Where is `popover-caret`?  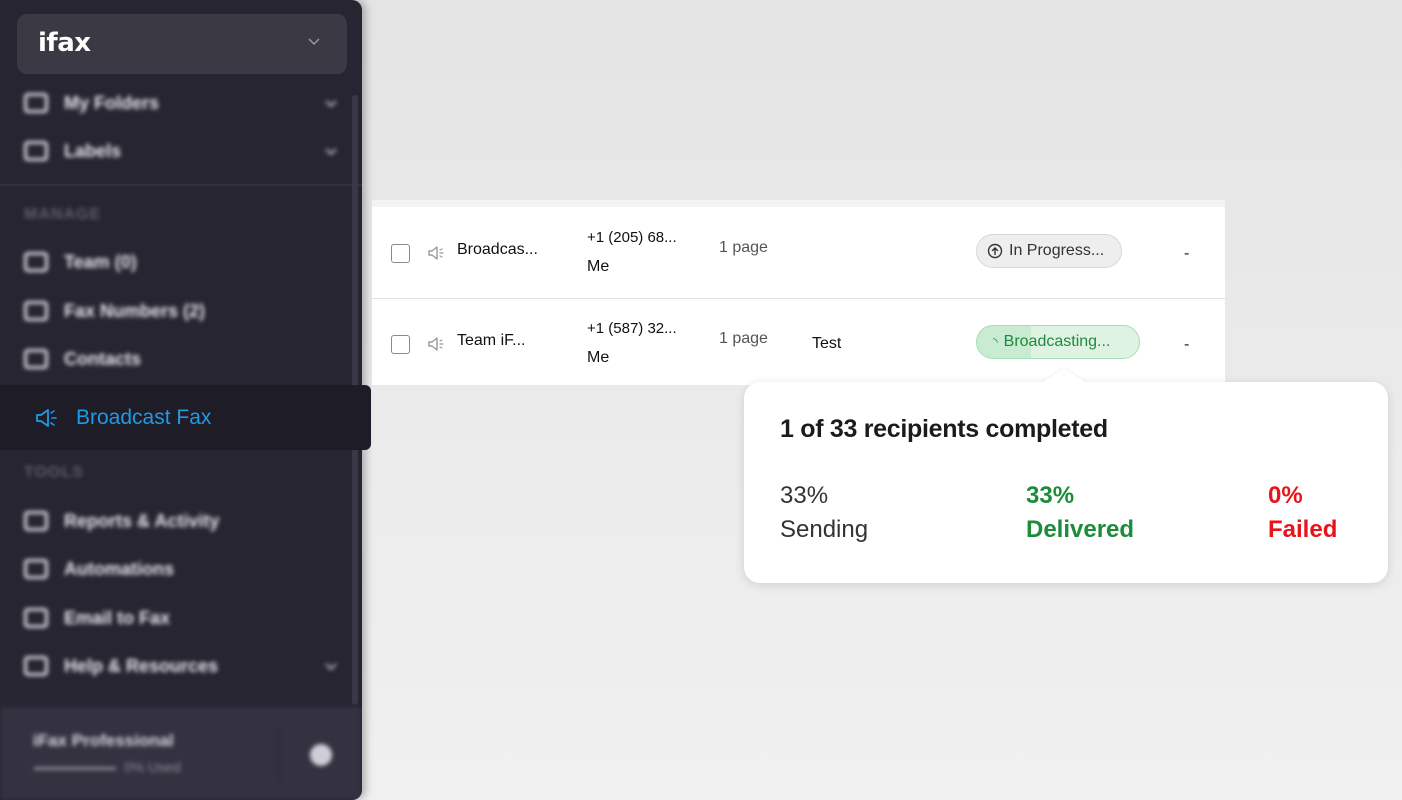 popover-caret is located at coordinates (1064, 376).